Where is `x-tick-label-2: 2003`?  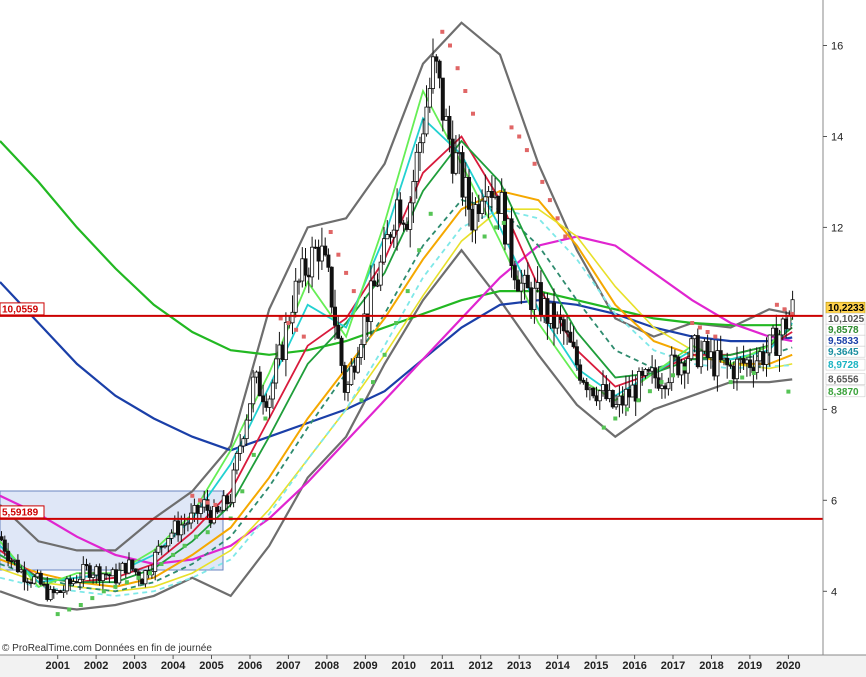 x-tick-label-2: 2003 is located at coordinates (134, 666).